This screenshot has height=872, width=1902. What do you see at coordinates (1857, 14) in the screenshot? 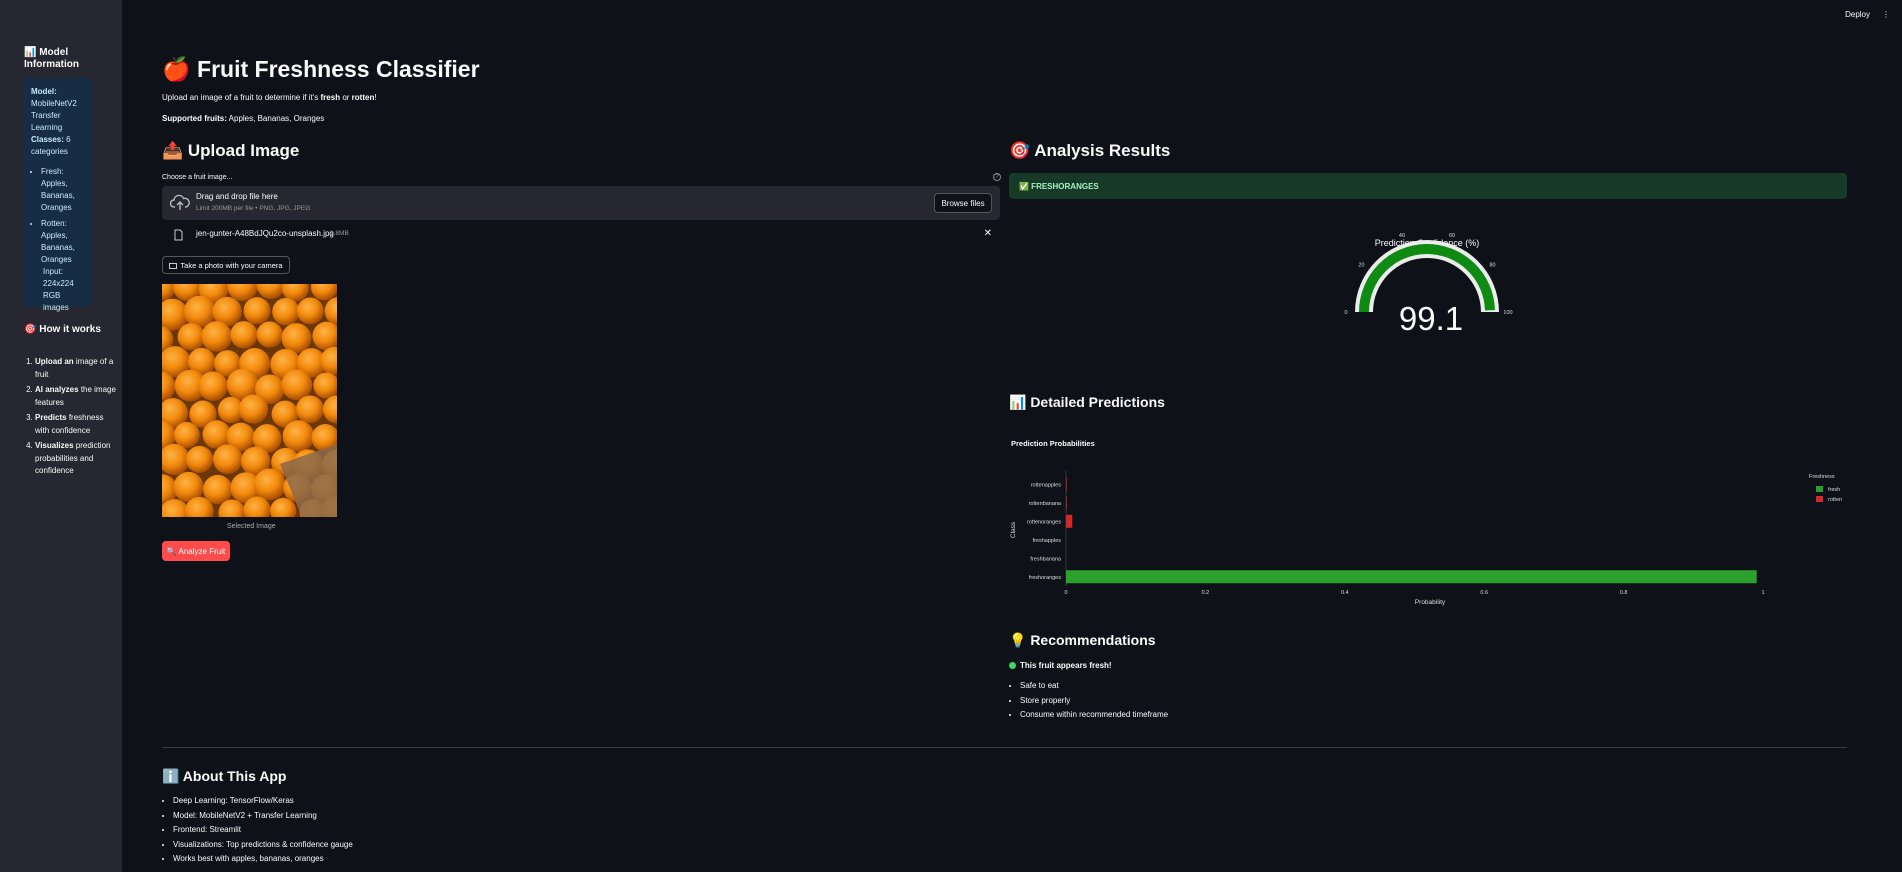
I see `deploy-button: Deploy` at bounding box center [1857, 14].